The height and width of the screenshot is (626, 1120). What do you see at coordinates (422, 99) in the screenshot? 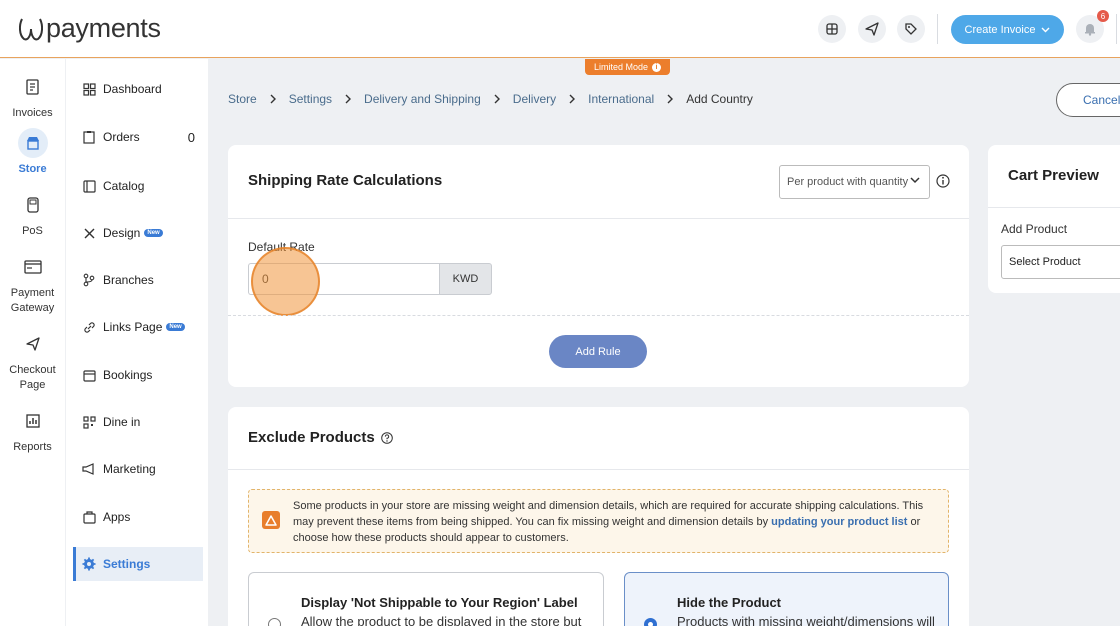
I see `breadcrumb-delivery-and-shipping: Delivery and Shipping` at bounding box center [422, 99].